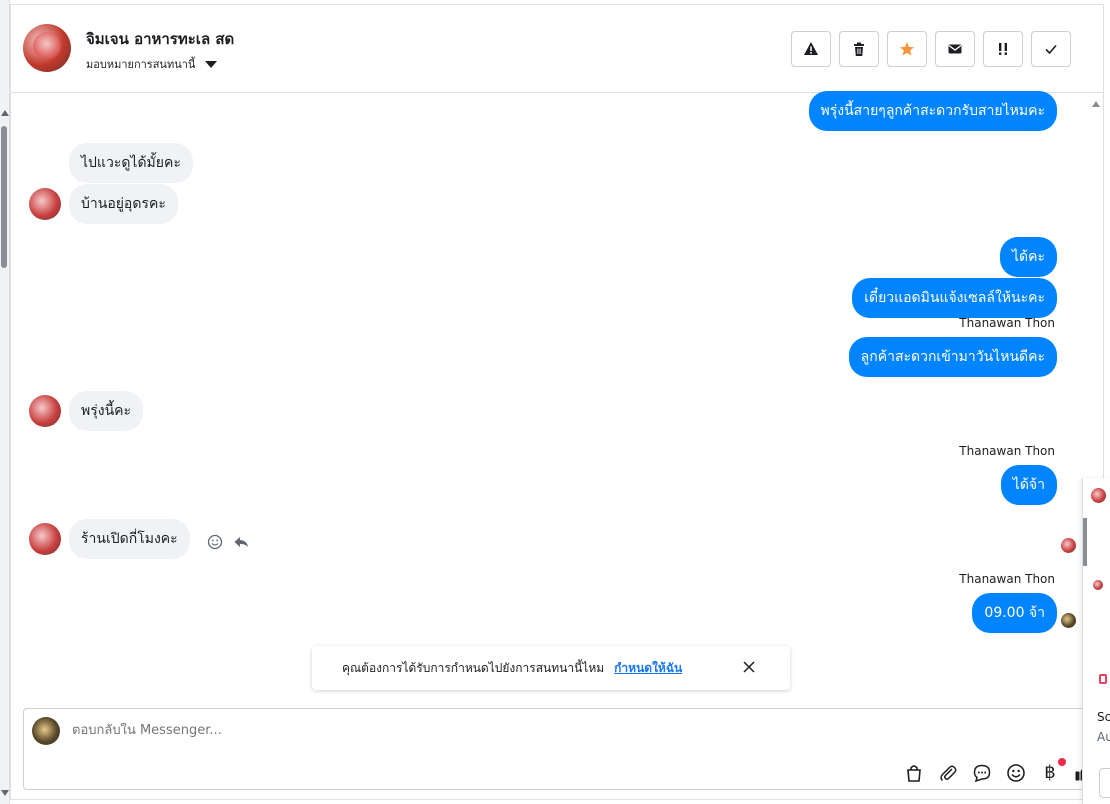 The image size is (1110, 804). I want to click on message-bubble: ได้คะ, so click(1028, 257).